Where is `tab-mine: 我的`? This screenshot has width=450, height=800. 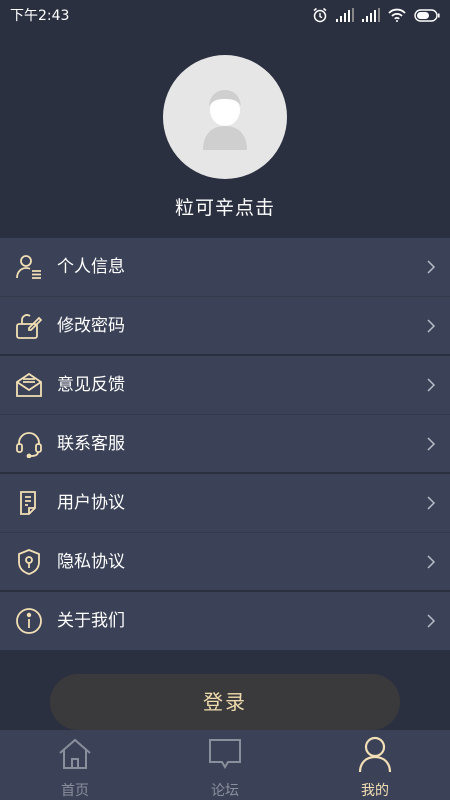
tab-mine: 我的 is located at coordinates (375, 765).